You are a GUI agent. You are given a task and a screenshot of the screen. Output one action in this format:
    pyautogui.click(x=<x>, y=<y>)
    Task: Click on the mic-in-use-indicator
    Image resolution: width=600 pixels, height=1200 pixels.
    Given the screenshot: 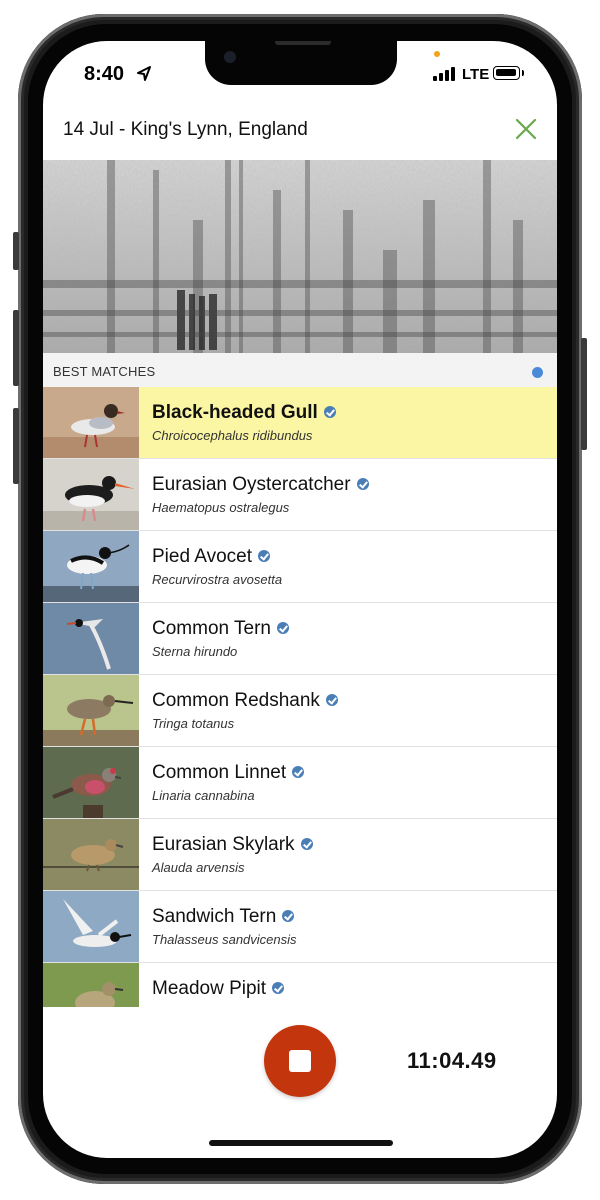 What is the action you would take?
    pyautogui.click(x=437, y=54)
    